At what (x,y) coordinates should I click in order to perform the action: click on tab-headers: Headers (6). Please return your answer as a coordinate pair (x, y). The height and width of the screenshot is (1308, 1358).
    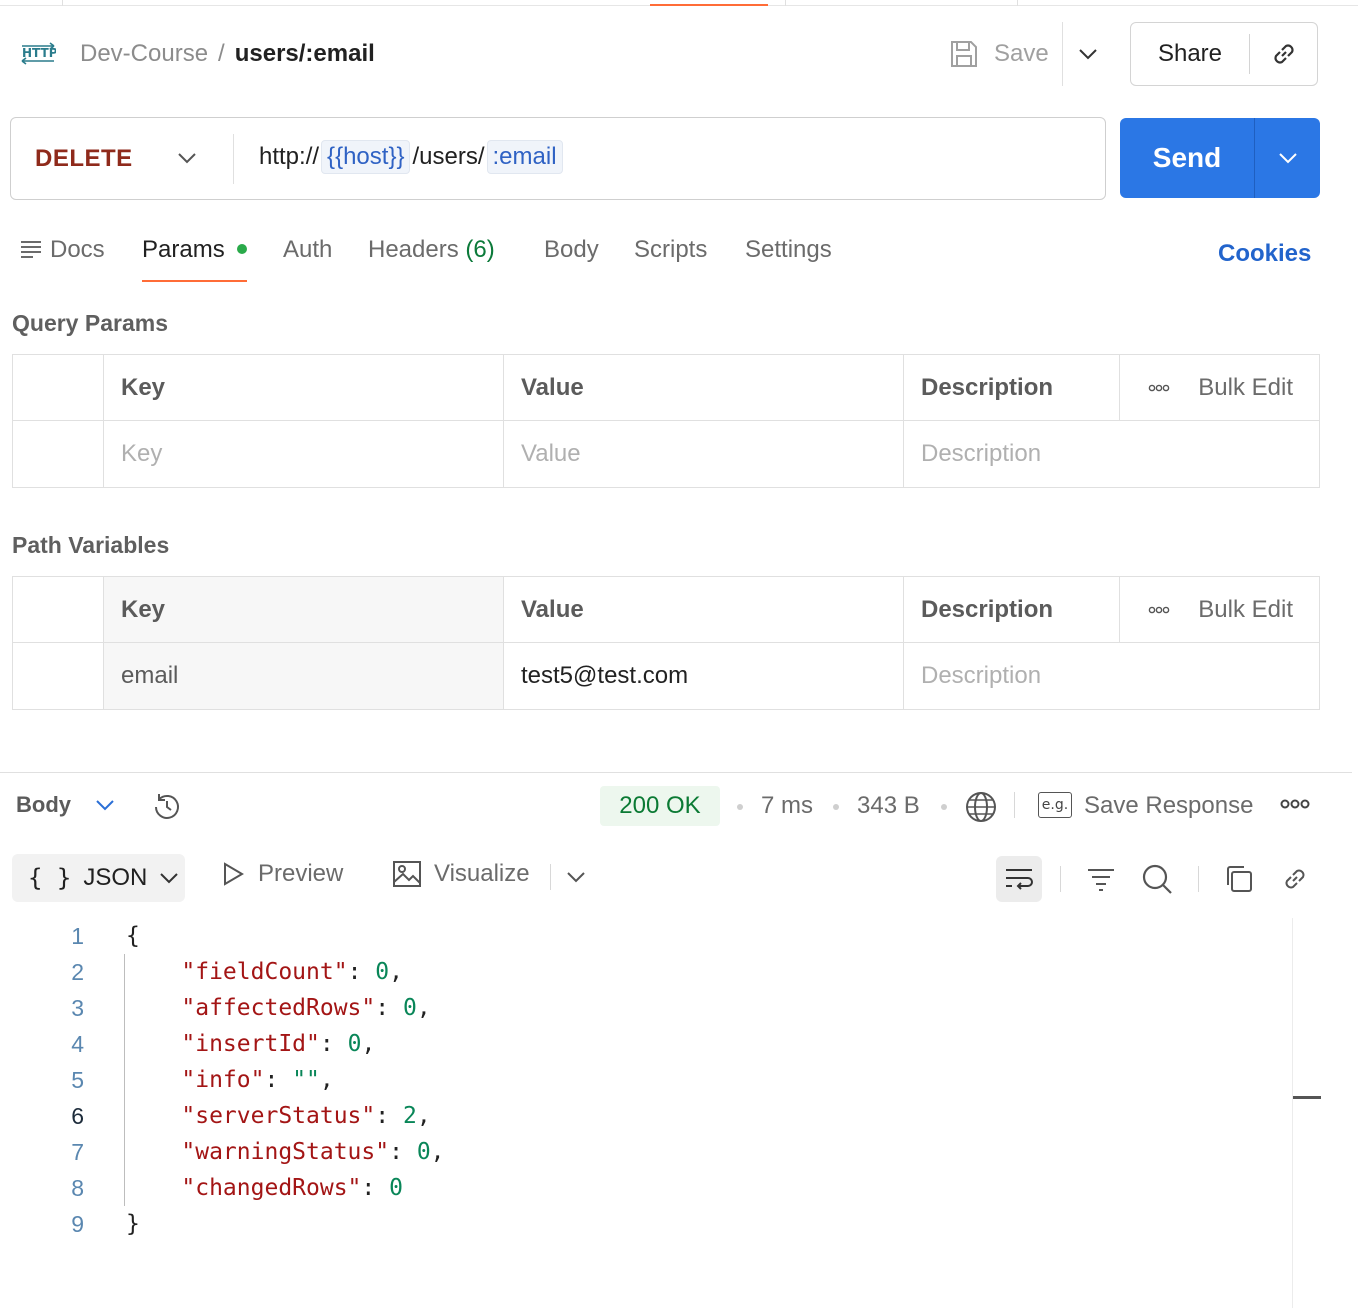
    Looking at the image, I should click on (431, 258).